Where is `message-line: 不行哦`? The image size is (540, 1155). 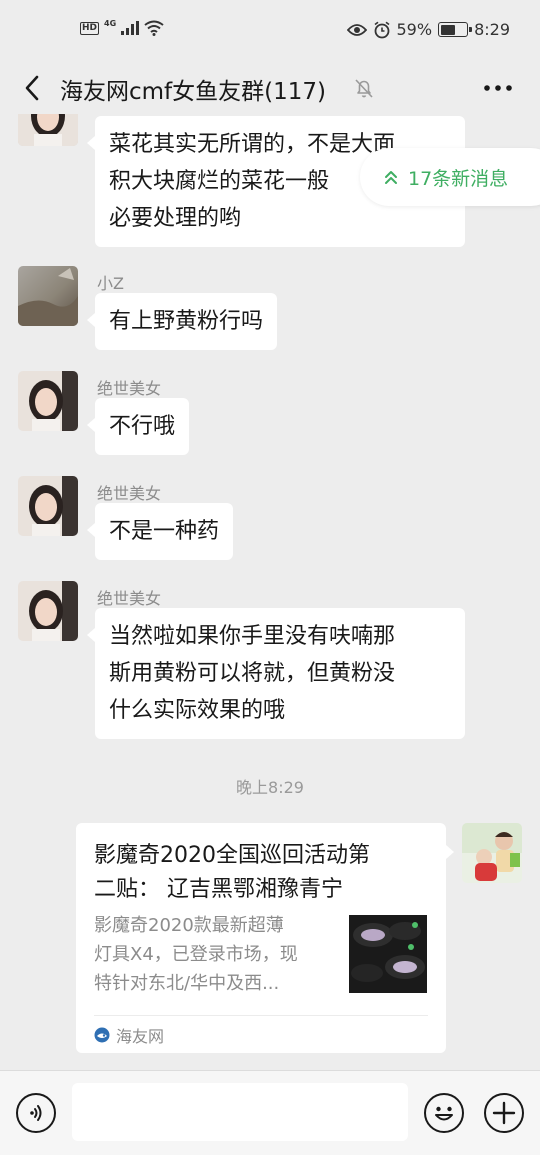 message-line: 不行哦 is located at coordinates (142, 426).